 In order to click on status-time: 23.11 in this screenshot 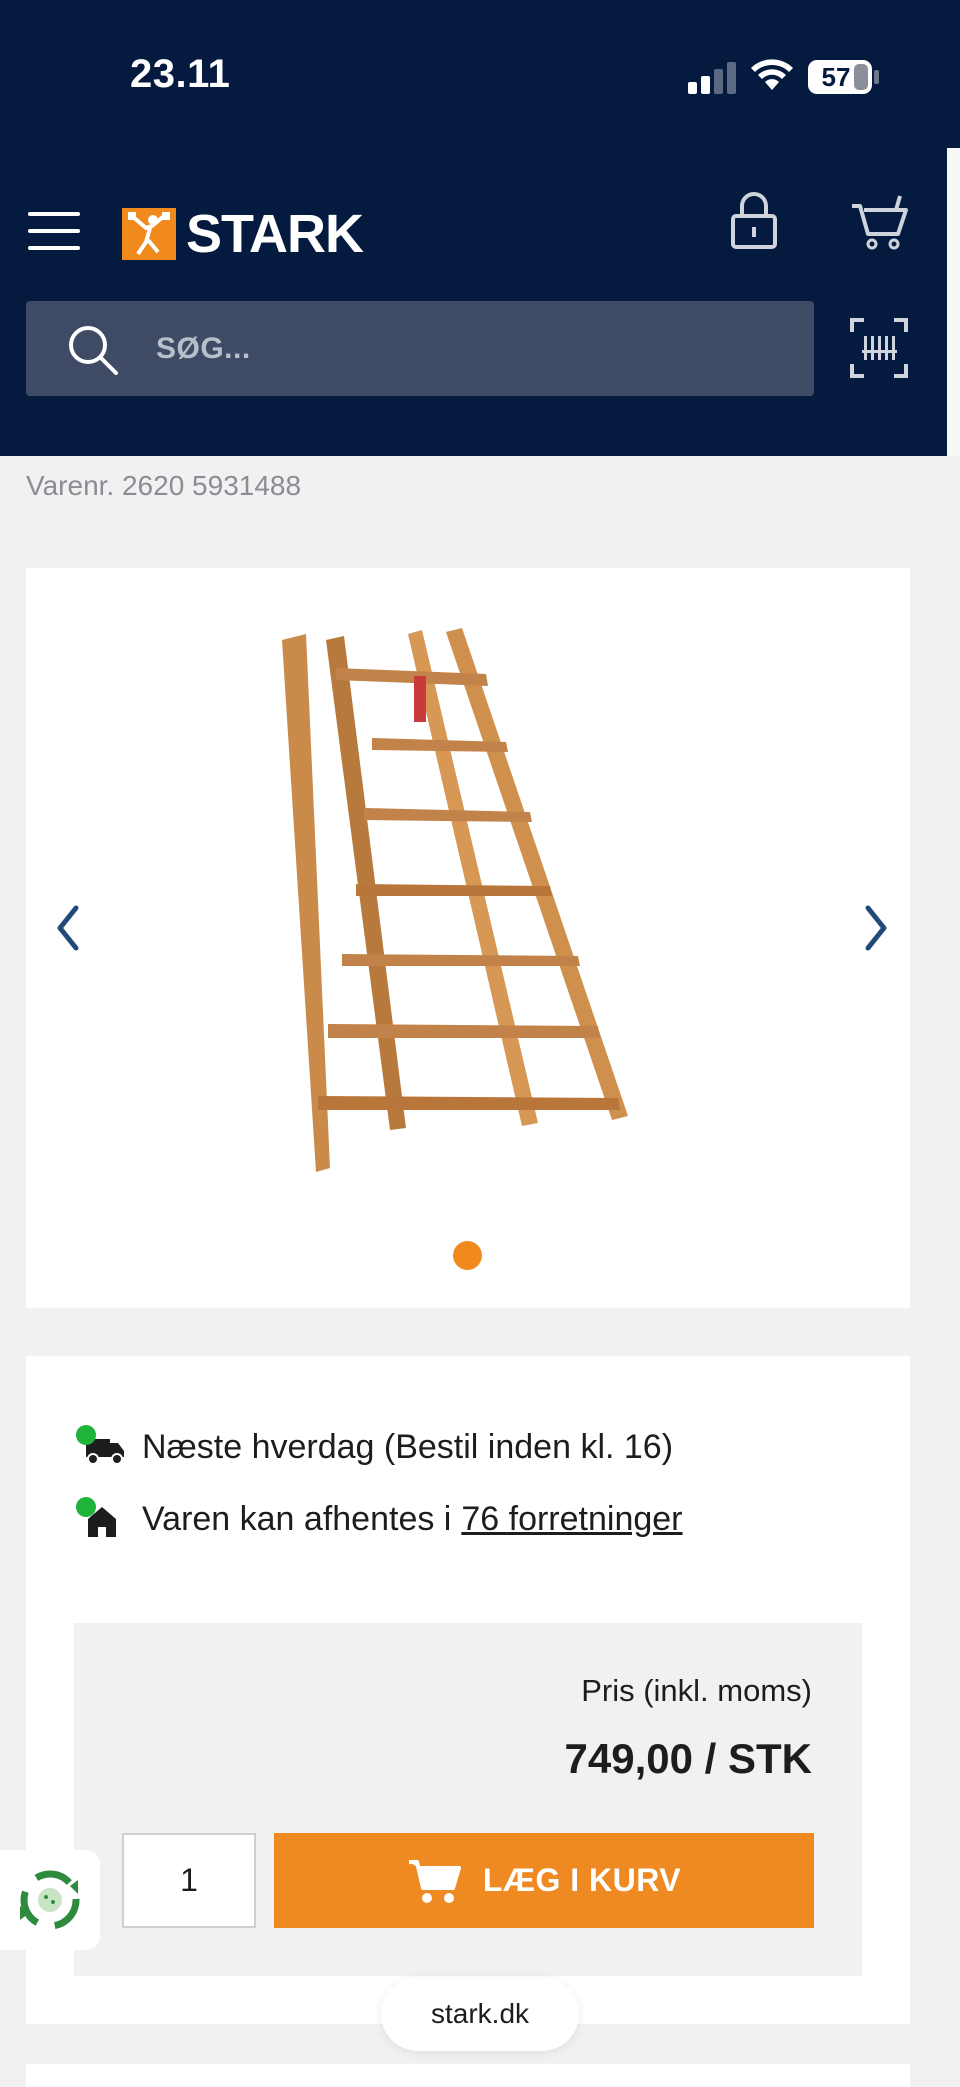, I will do `click(180, 74)`.